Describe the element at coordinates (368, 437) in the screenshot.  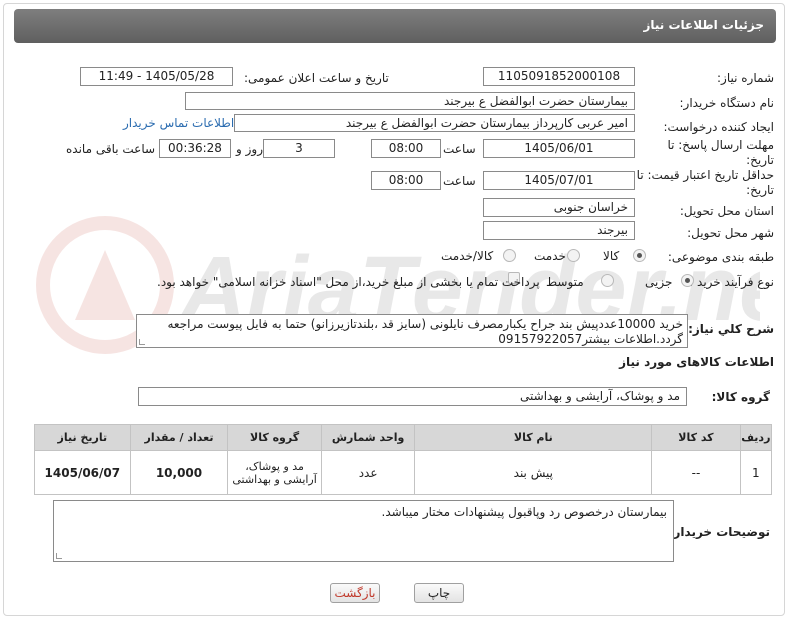
I see `col-unit: واحد شمارش` at that location.